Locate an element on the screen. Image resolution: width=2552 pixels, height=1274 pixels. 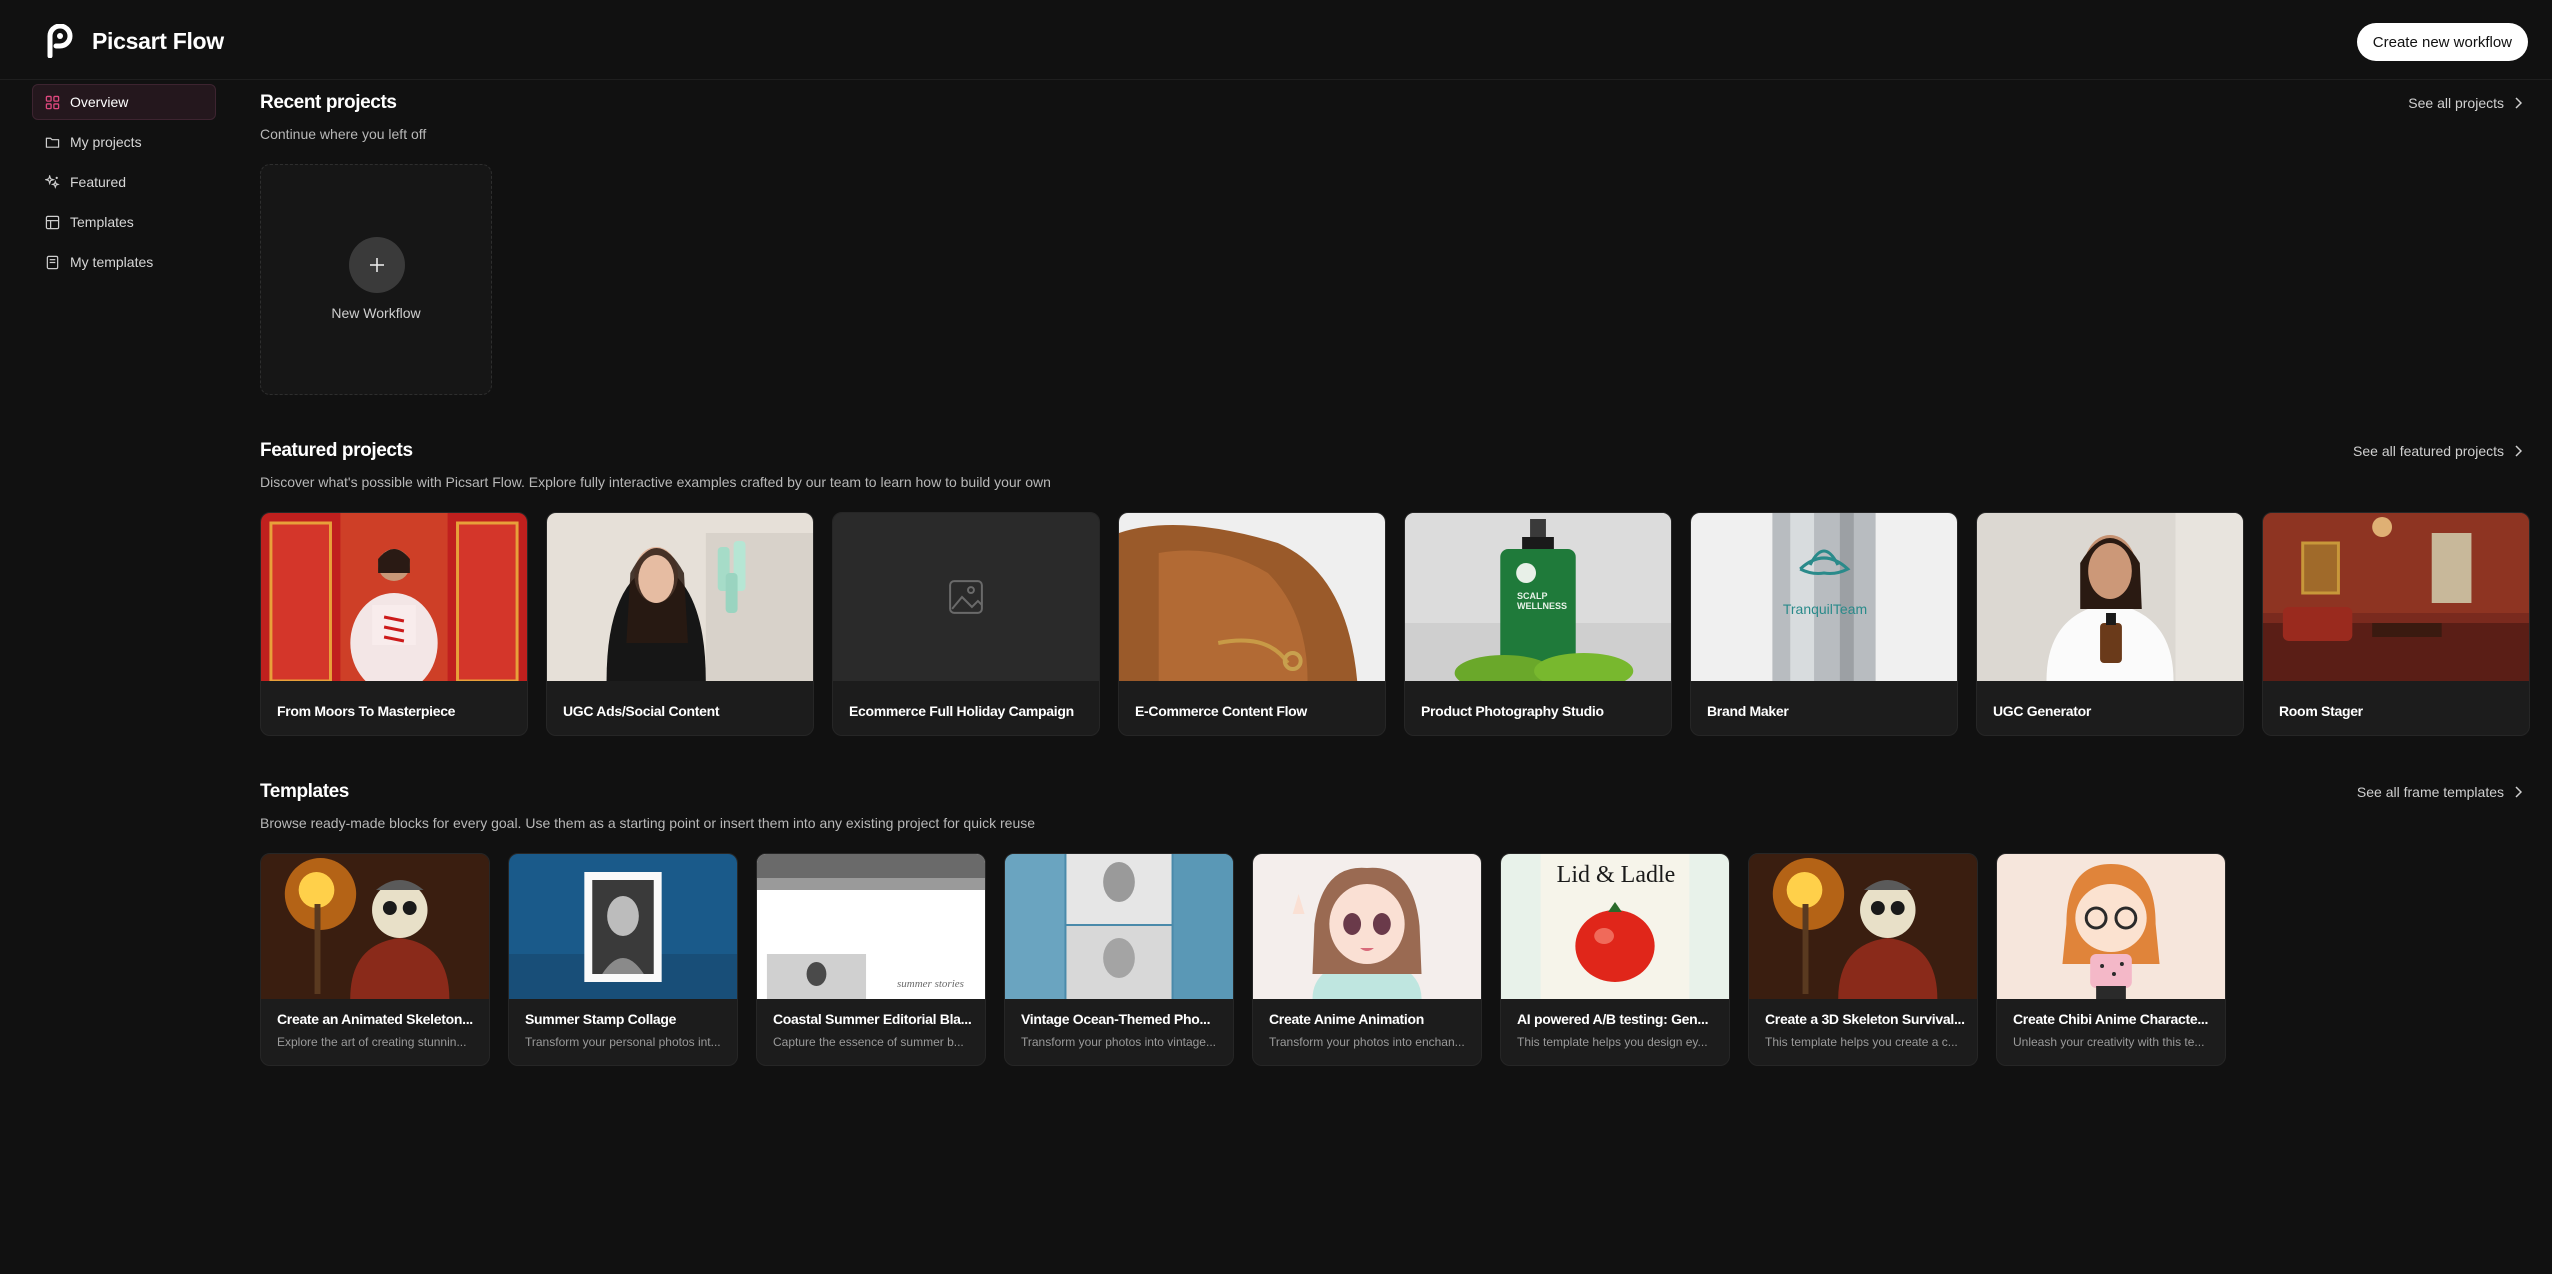
folder-icon is located at coordinates (52, 142).